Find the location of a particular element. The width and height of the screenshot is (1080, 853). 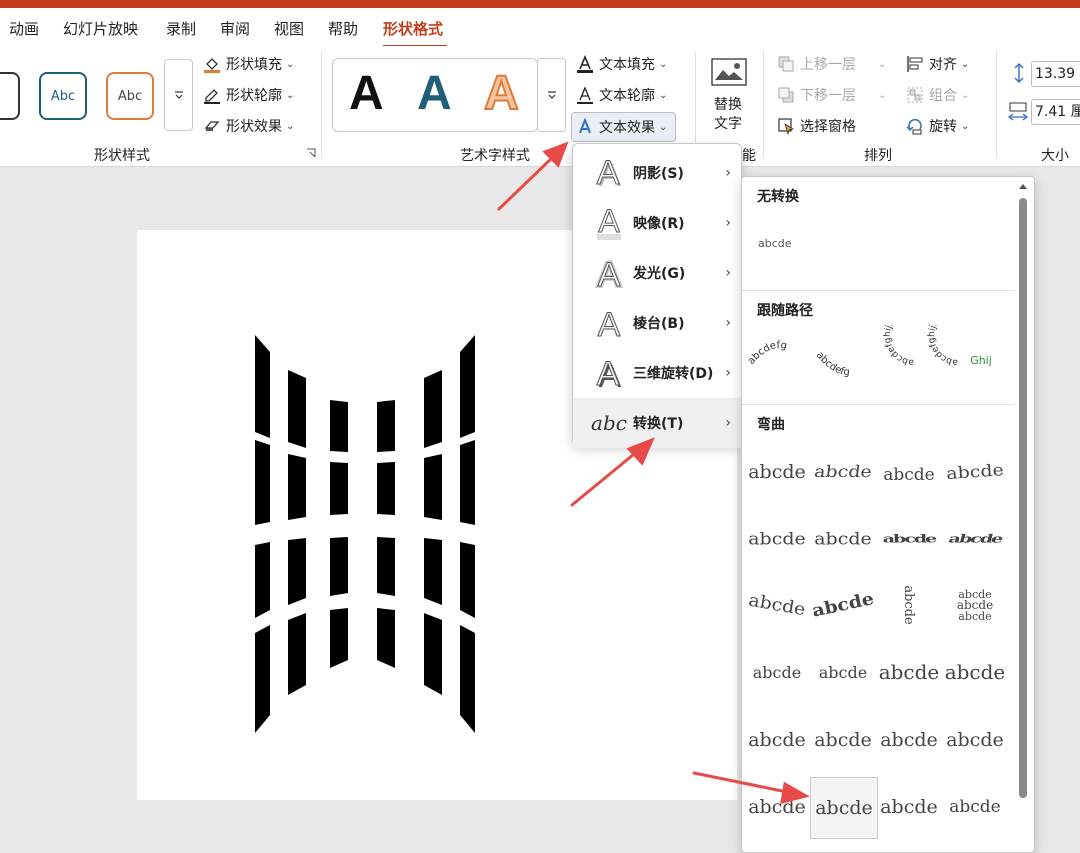

gallery-expand-icon is located at coordinates (551, 95).